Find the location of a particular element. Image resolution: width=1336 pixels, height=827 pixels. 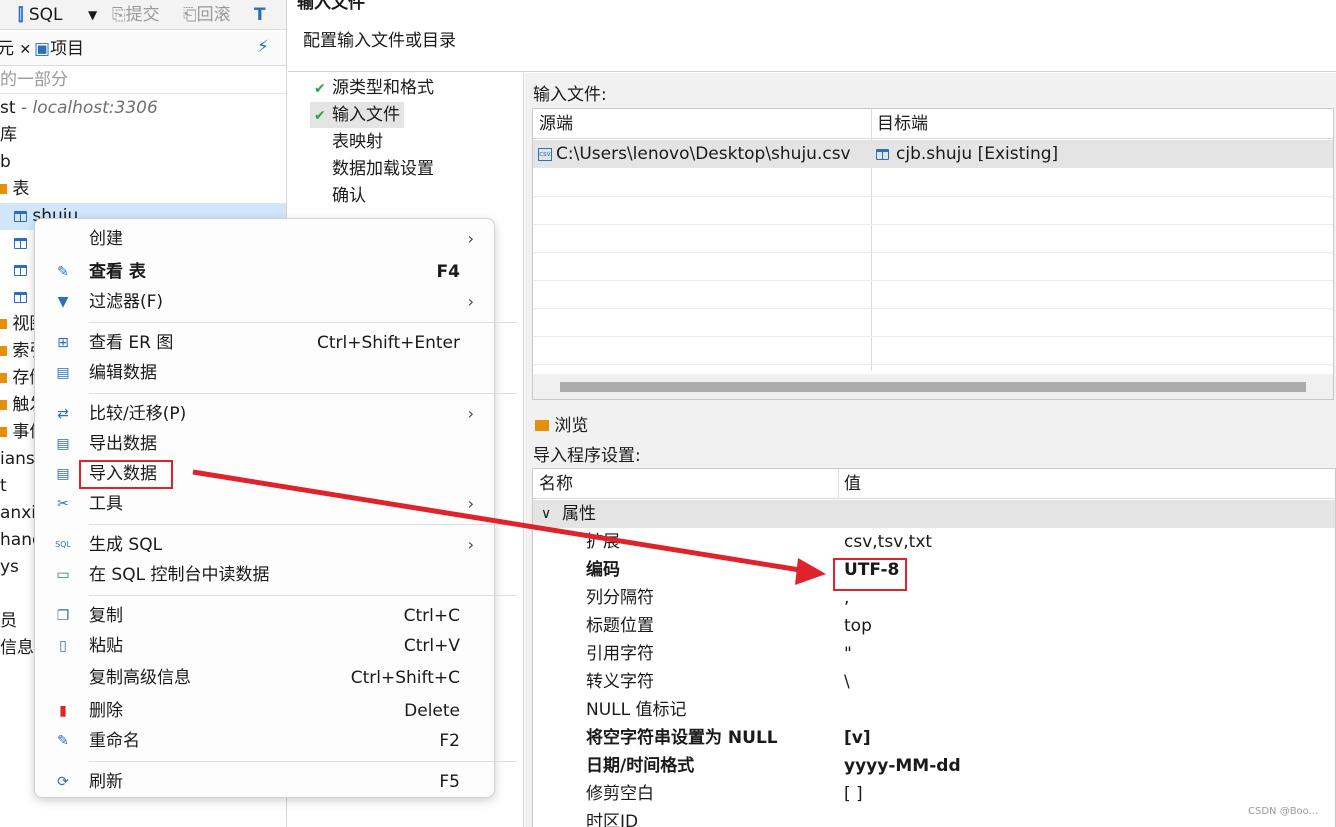

property-row: 编码 UTF-8 is located at coordinates (934, 570).